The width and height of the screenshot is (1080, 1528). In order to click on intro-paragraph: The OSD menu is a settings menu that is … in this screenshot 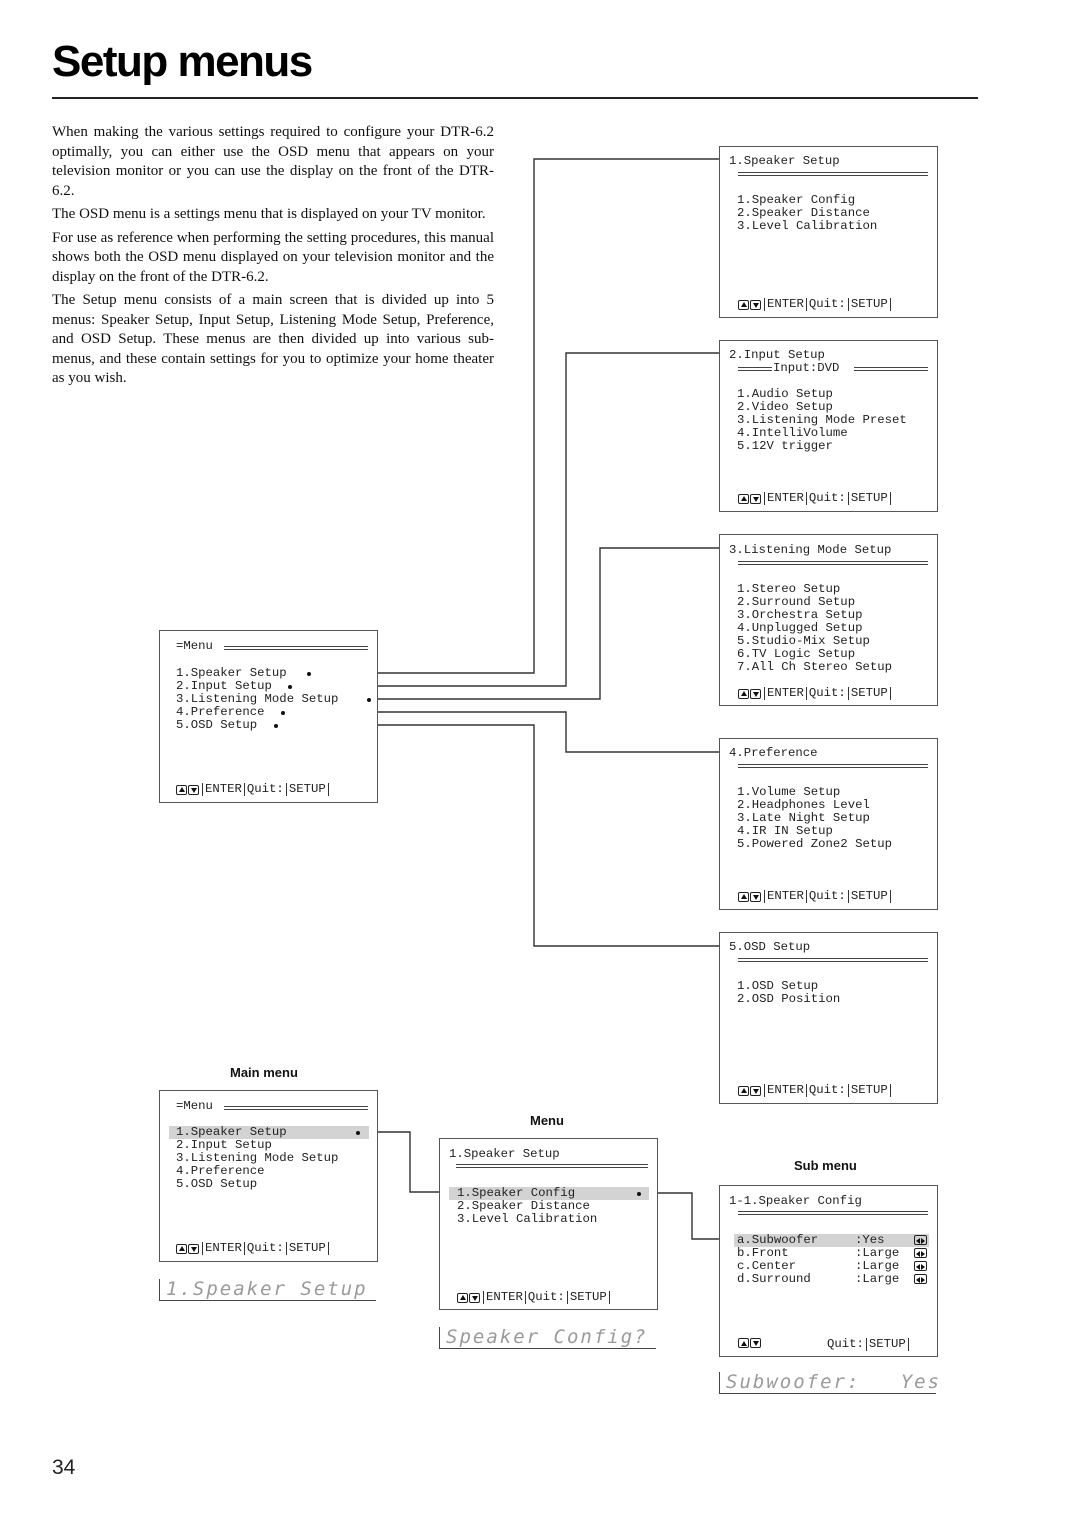, I will do `click(269, 214)`.